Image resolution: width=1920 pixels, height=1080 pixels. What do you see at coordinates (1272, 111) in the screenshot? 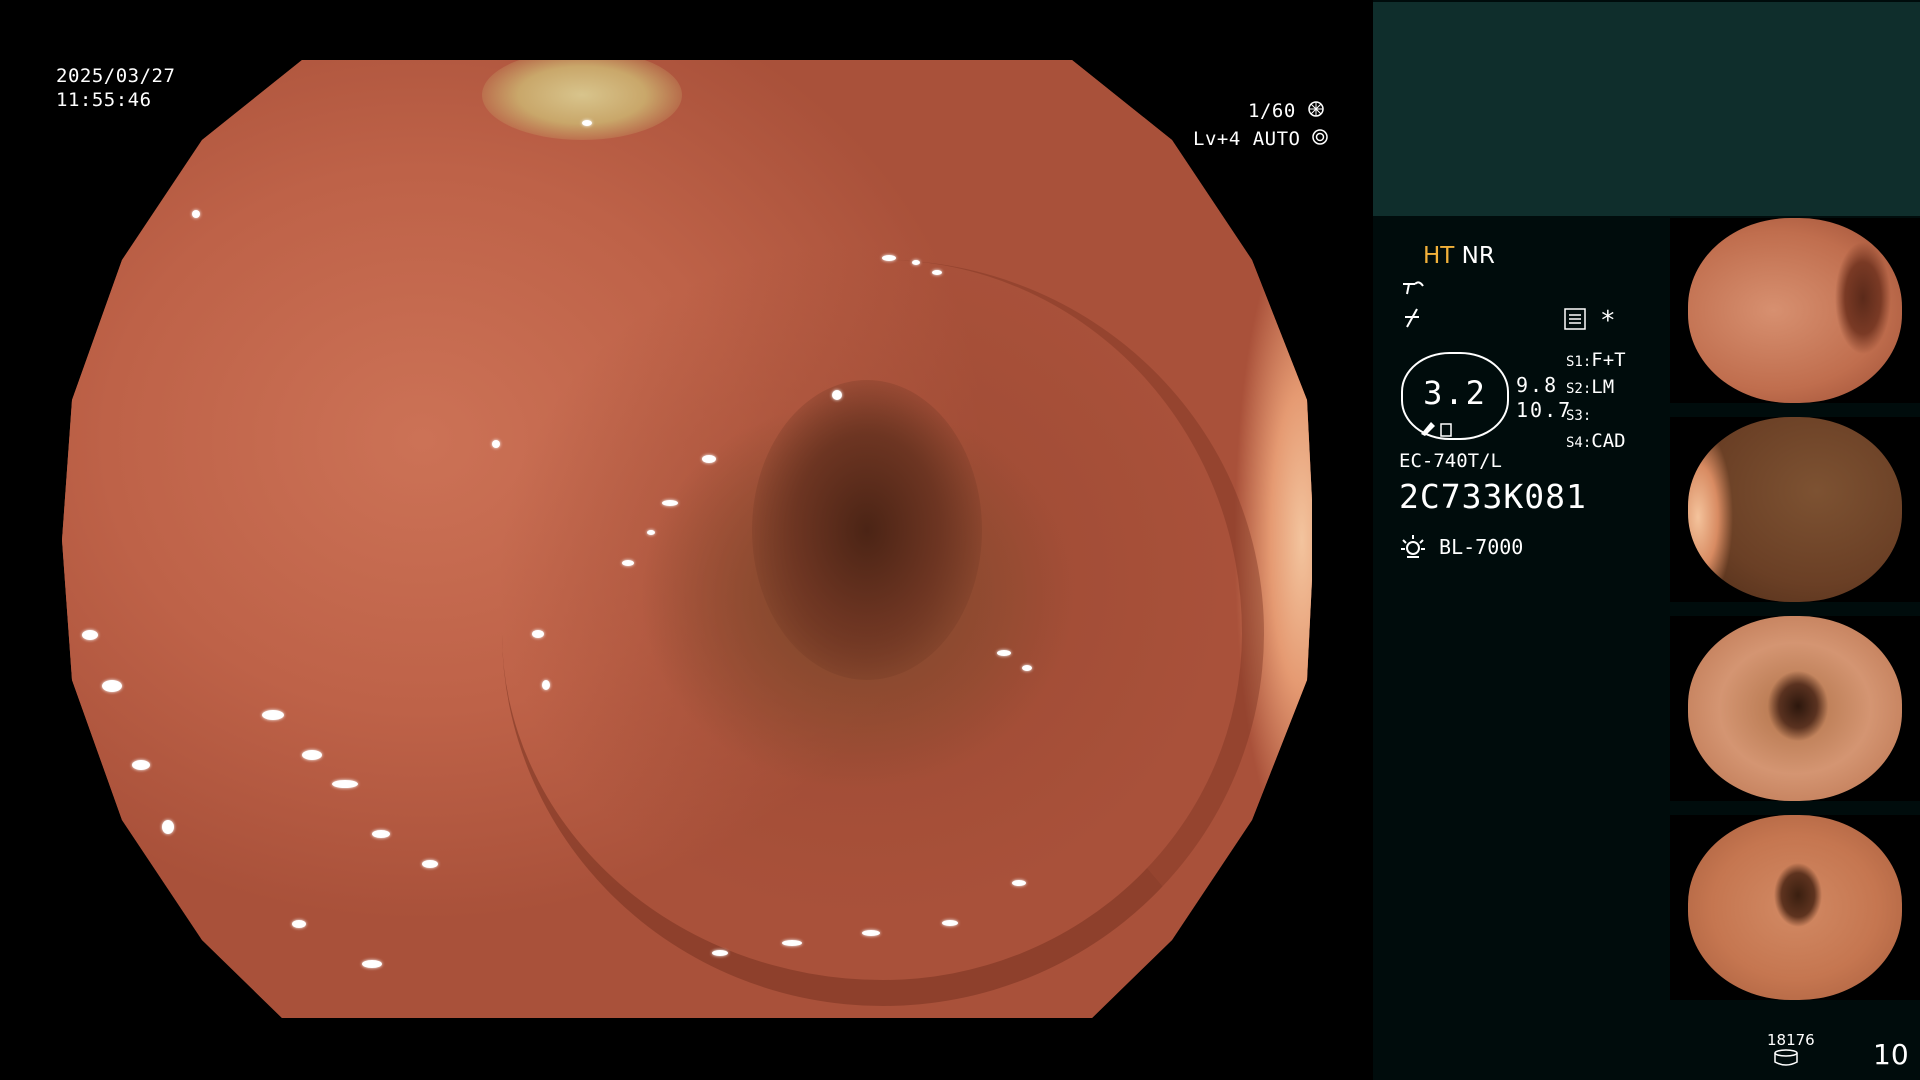
I see `shutter-speed: 1/60` at bounding box center [1272, 111].